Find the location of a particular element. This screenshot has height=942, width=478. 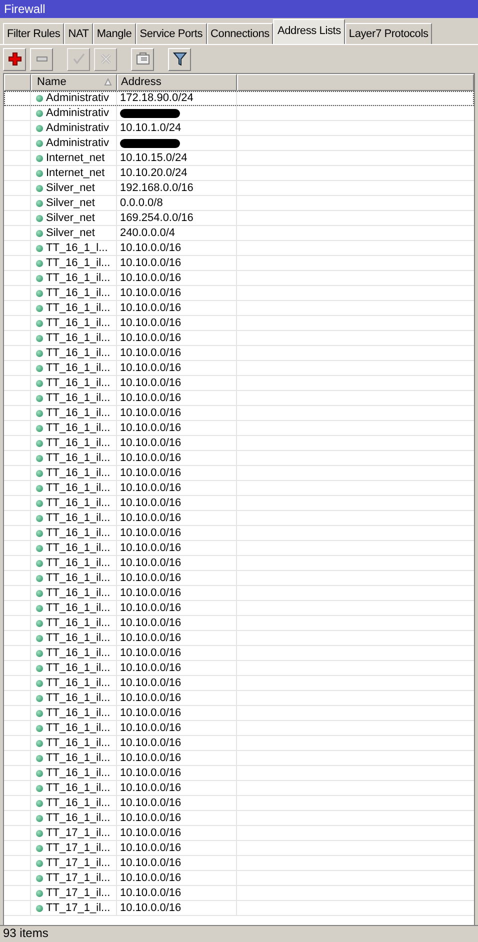

table-row: Silver_net 0.0.0.0/8 is located at coordinates (239, 203).